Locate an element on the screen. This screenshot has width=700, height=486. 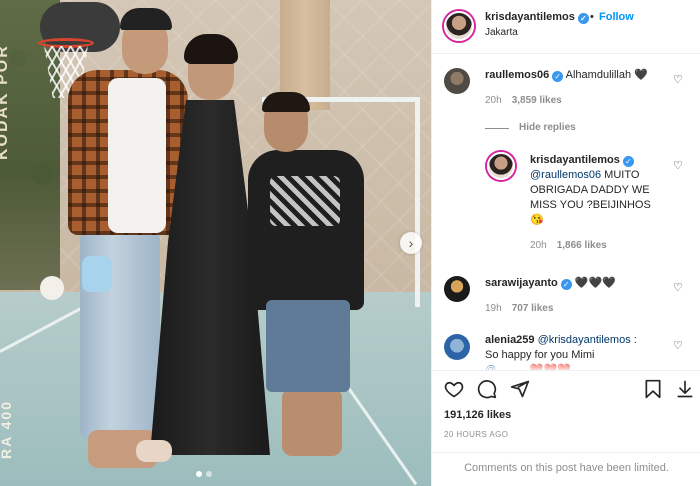
comment-time: 20h is located at coordinates (493, 100).